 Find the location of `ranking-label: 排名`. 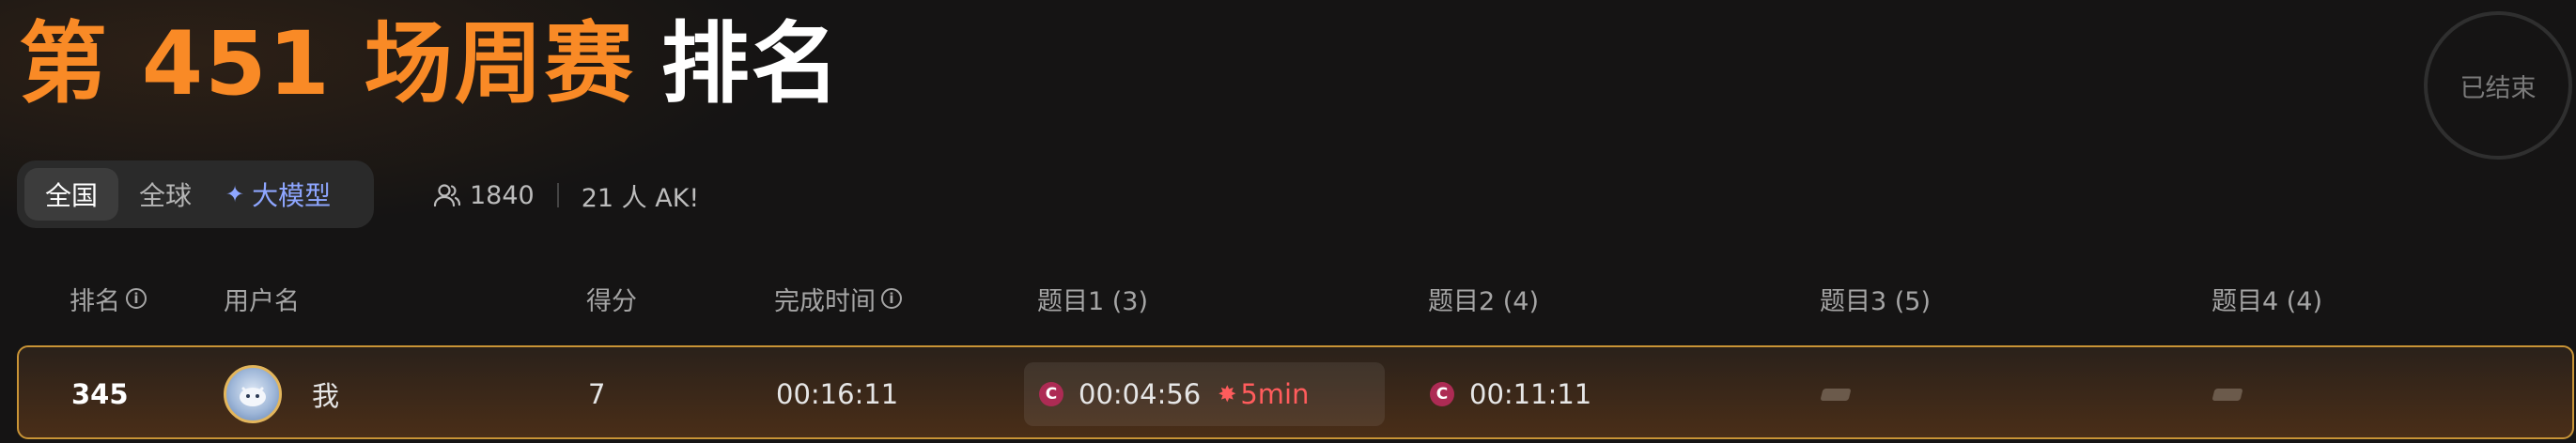

ranking-label: 排名 is located at coordinates (751, 64).